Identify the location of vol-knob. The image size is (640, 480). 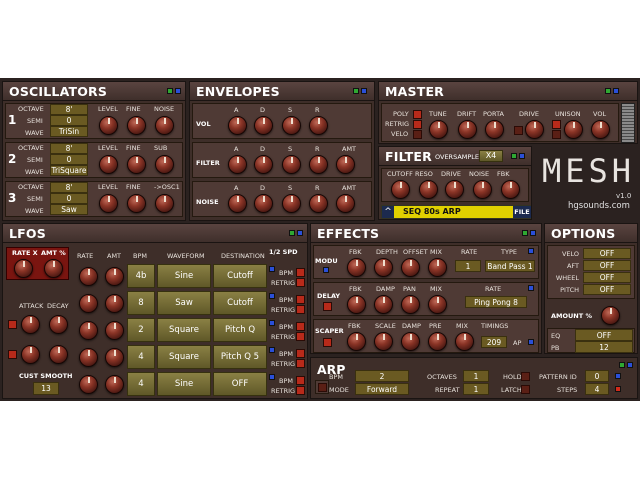
(600, 129).